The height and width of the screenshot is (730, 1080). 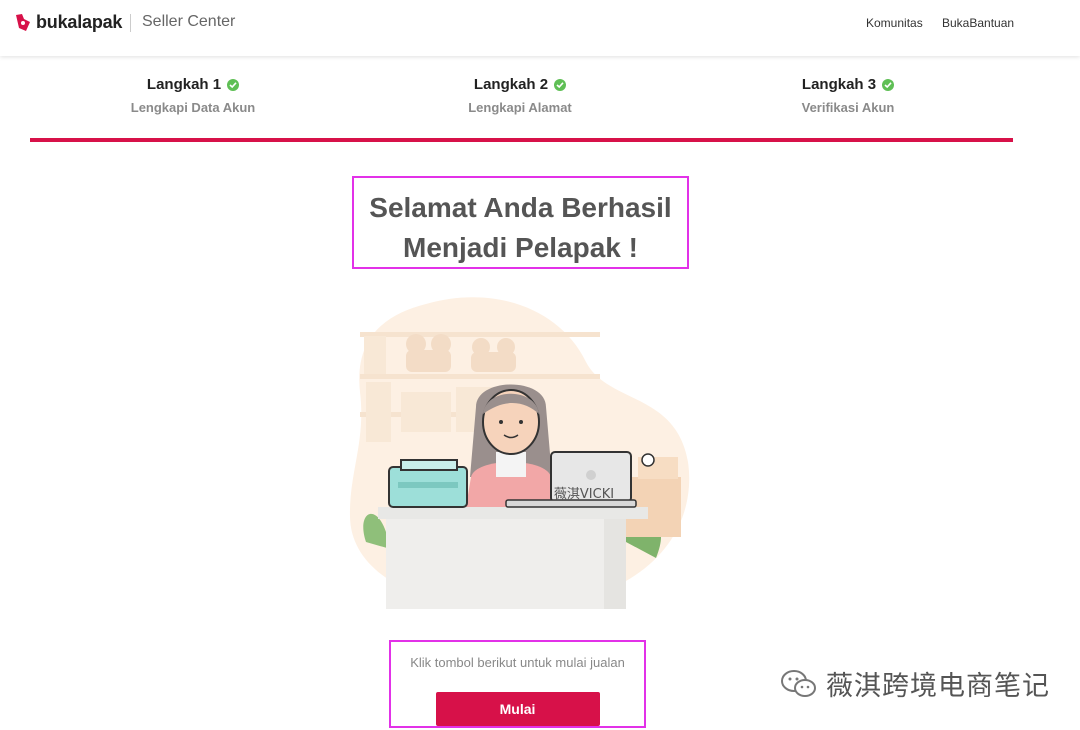 I want to click on step-2-subtitle: Lengkapi Alamat, so click(x=520, y=107).